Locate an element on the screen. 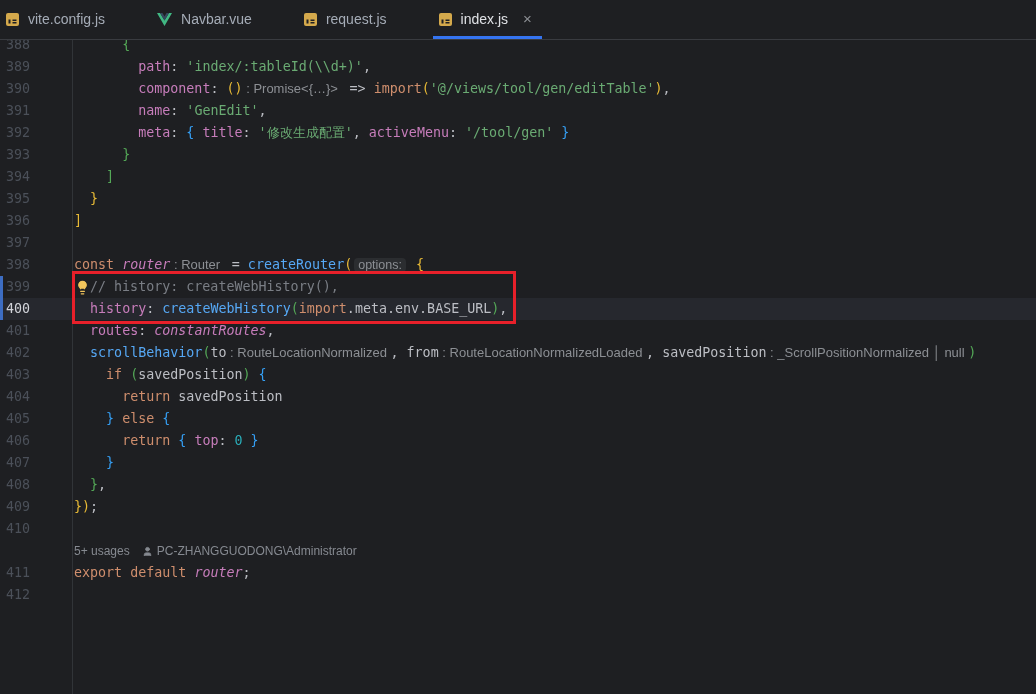  code-line: const router : Router = createRouter( options: { is located at coordinates (249, 265).